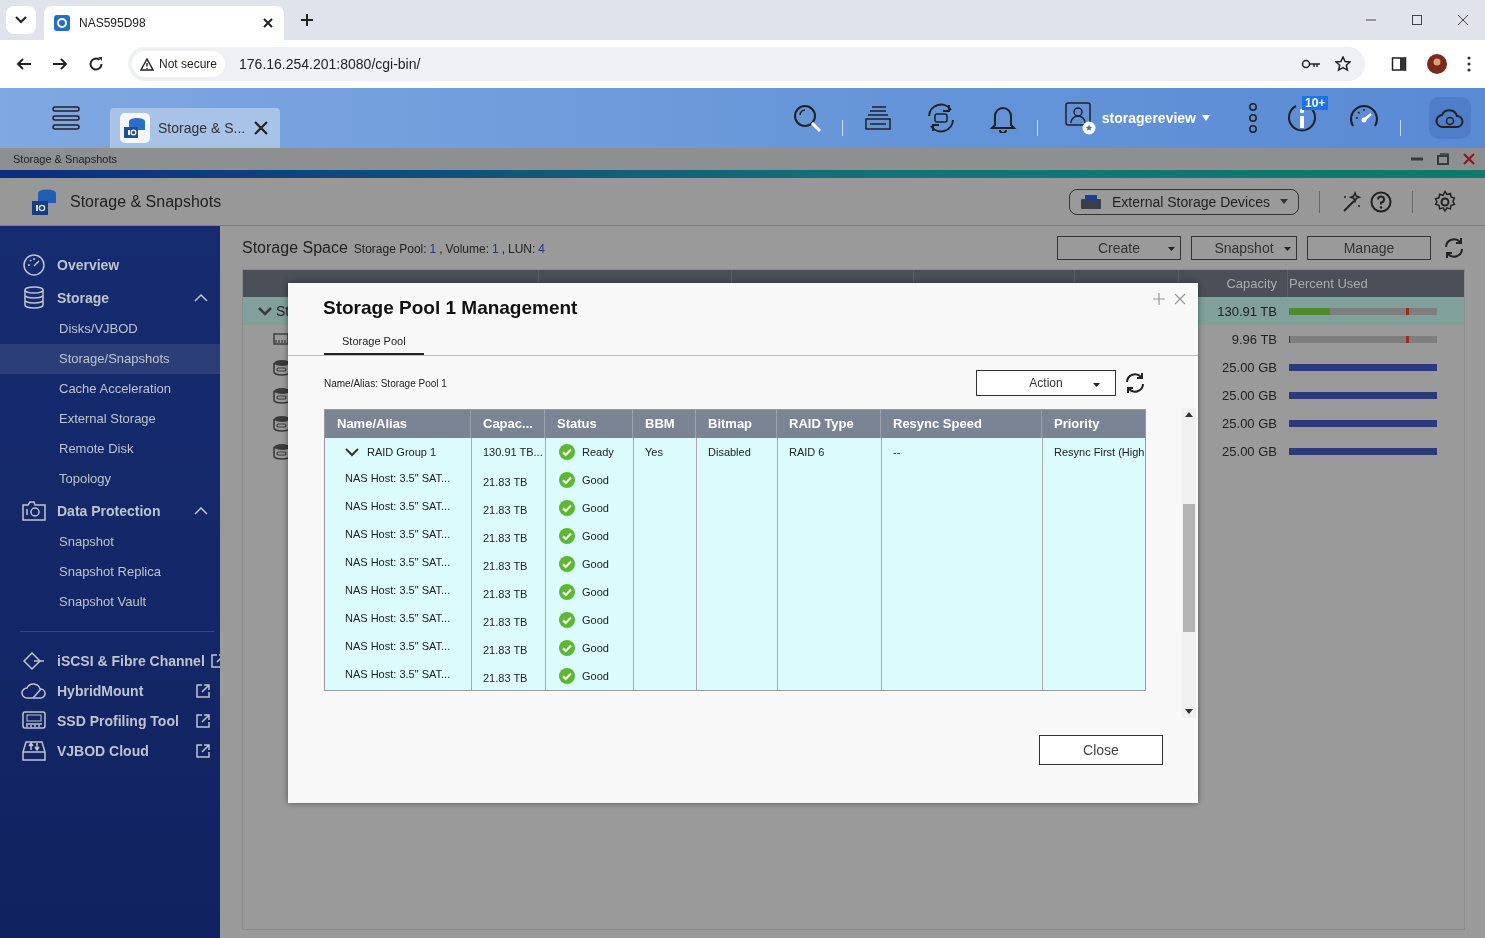 Image resolution: width=1485 pixels, height=938 pixels. What do you see at coordinates (1437, 64) in the screenshot?
I see `avatar-icon` at bounding box center [1437, 64].